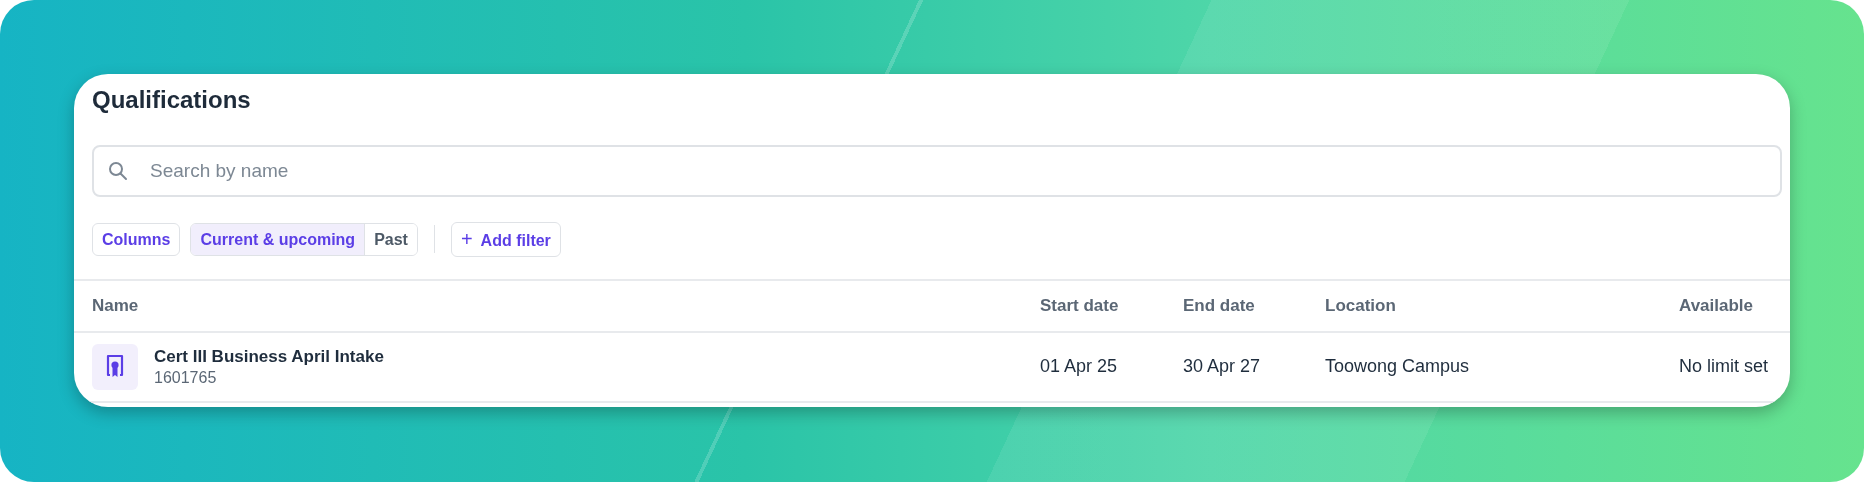 Image resolution: width=1864 pixels, height=482 pixels. I want to click on qualification-name: Cert III Business April Intake, so click(269, 356).